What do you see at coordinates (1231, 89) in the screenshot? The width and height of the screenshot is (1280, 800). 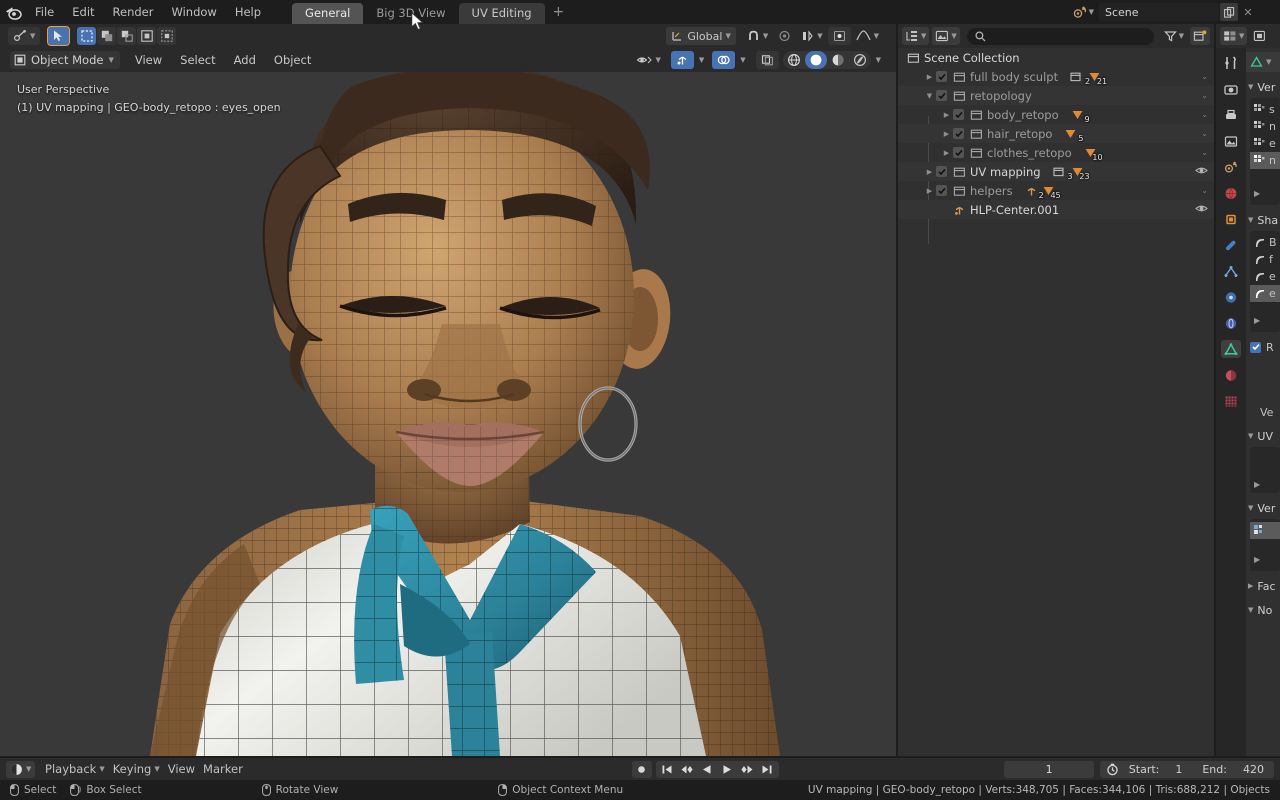 I see `properties-tab-render` at bounding box center [1231, 89].